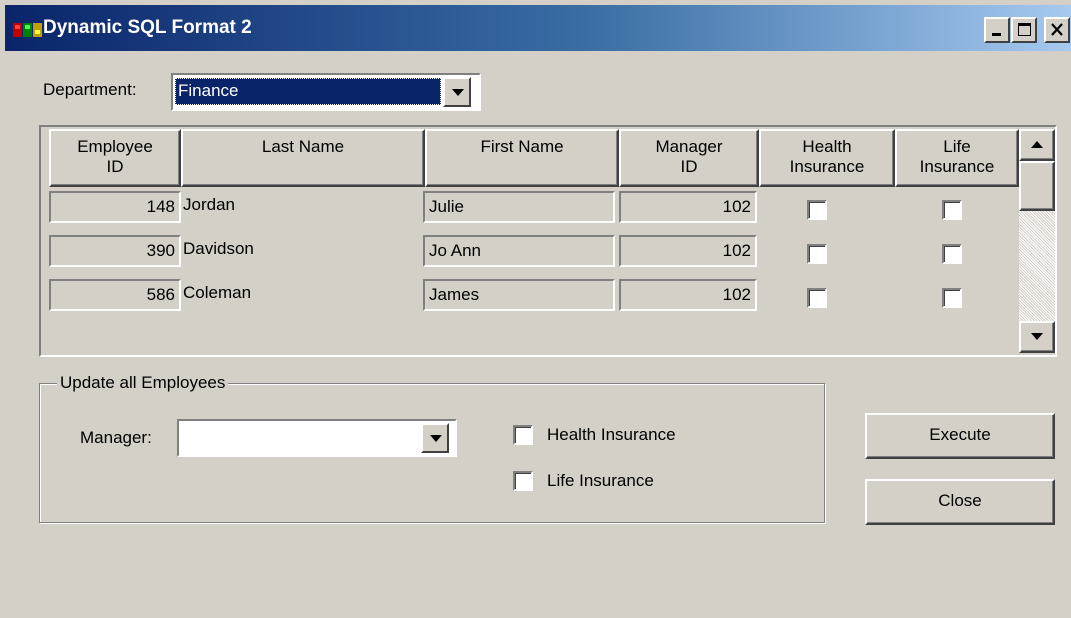 Image resolution: width=1071 pixels, height=618 pixels. I want to click on grid-vertical-scrollbar, so click(1037, 241).